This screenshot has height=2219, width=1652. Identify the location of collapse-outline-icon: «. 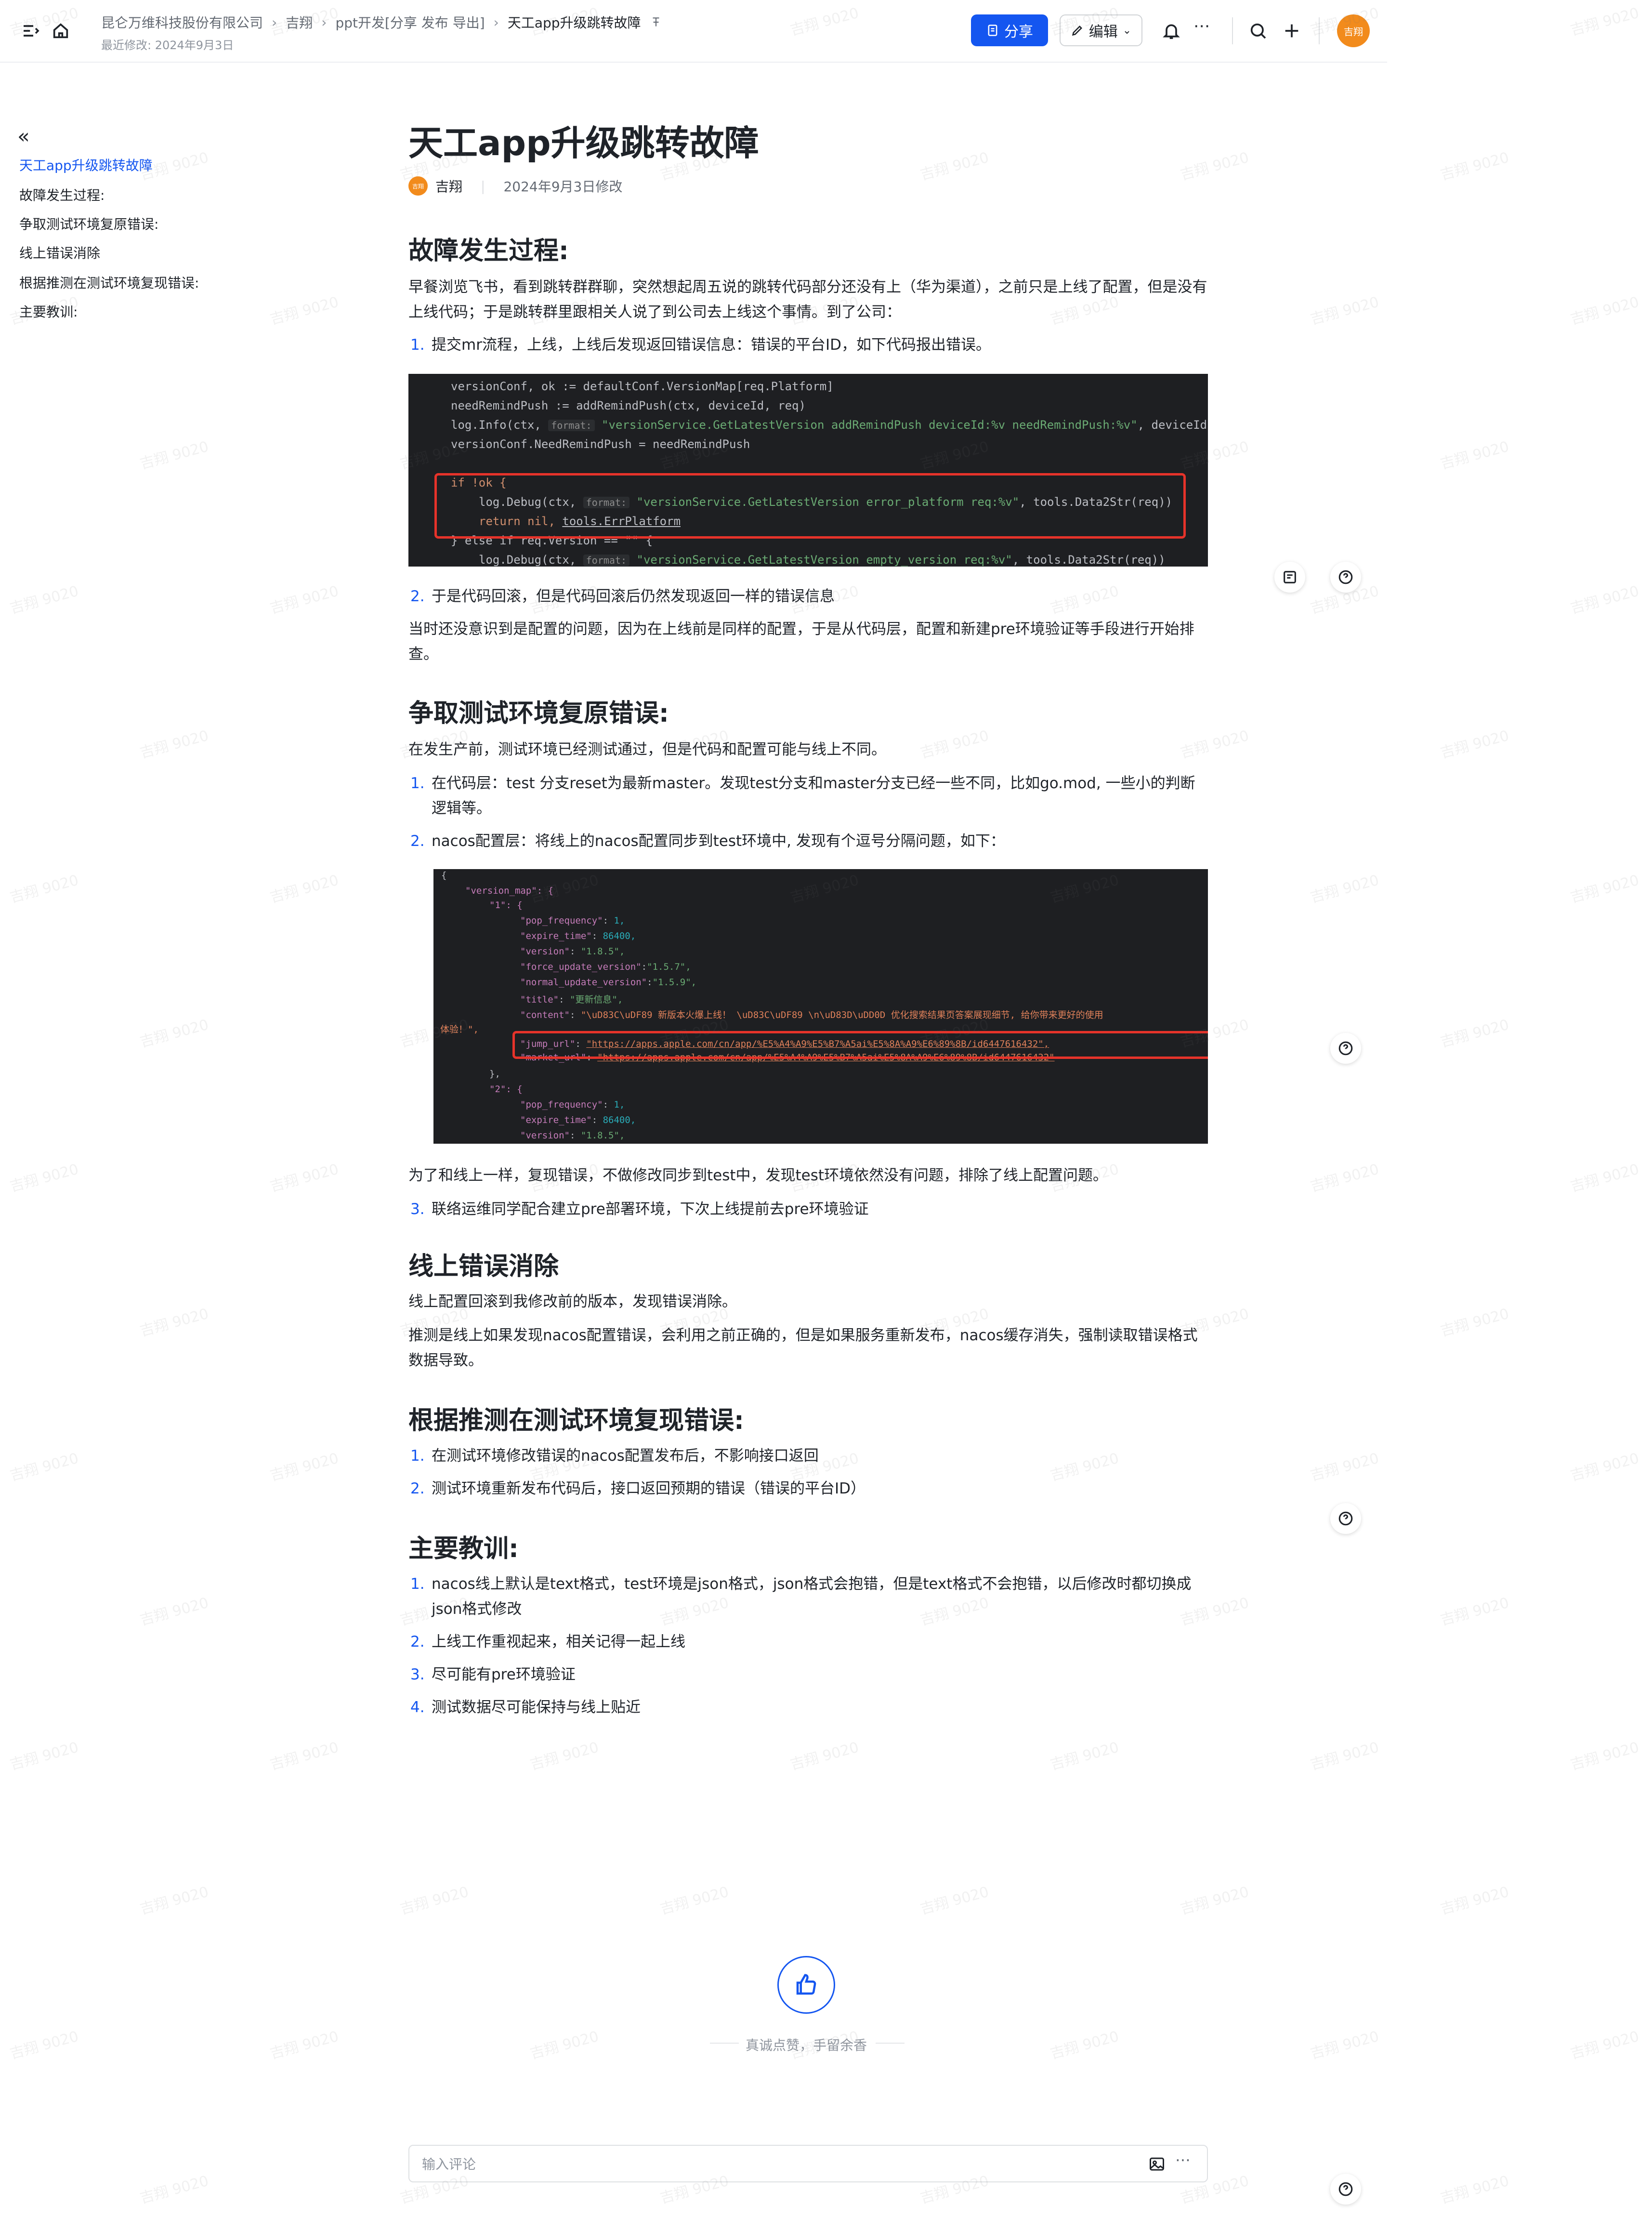
(23, 136).